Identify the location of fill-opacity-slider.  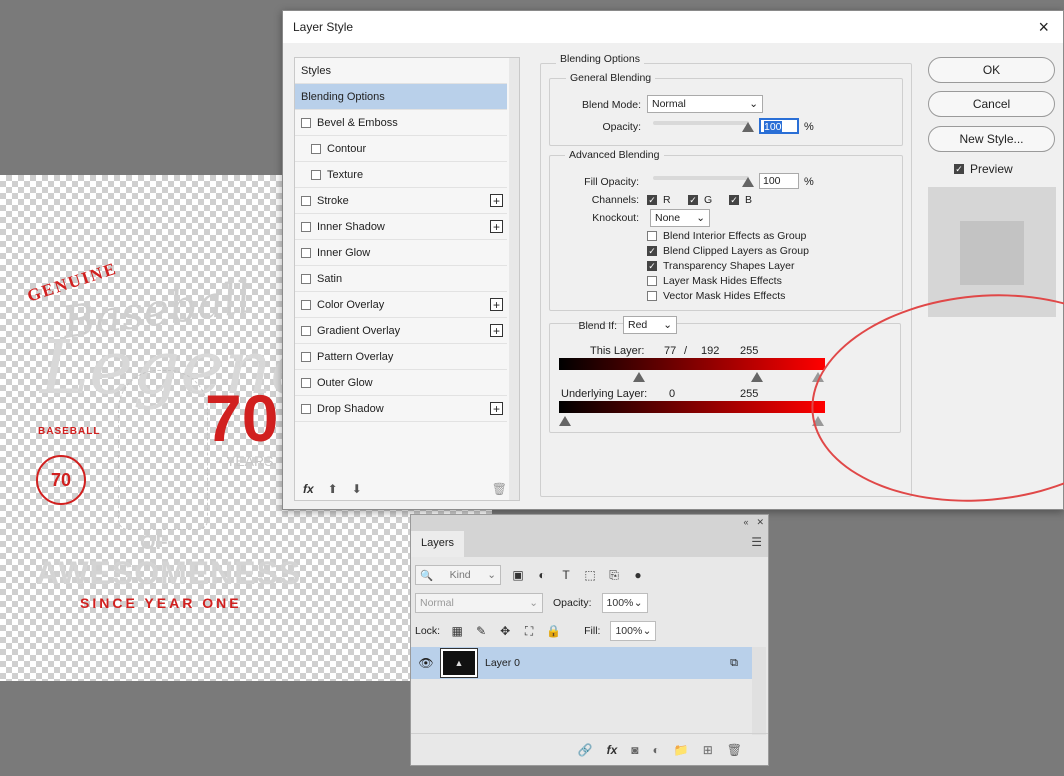
(701, 178).